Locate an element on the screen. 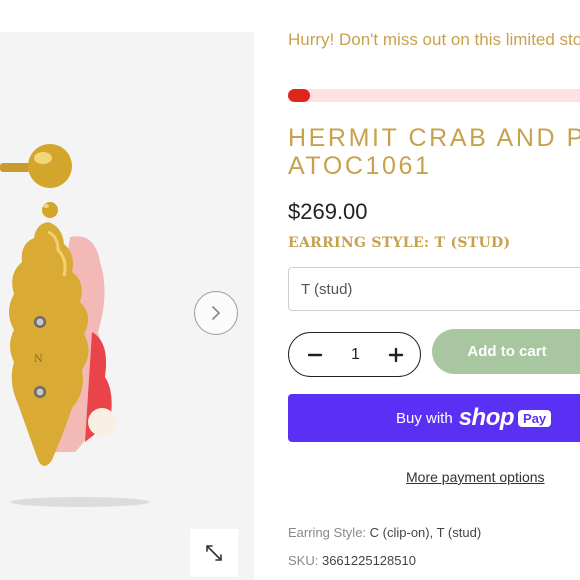 The image size is (580, 580). earring-style-meta: Earring Style: C (clip-on), T (stud) is located at coordinates (384, 532).